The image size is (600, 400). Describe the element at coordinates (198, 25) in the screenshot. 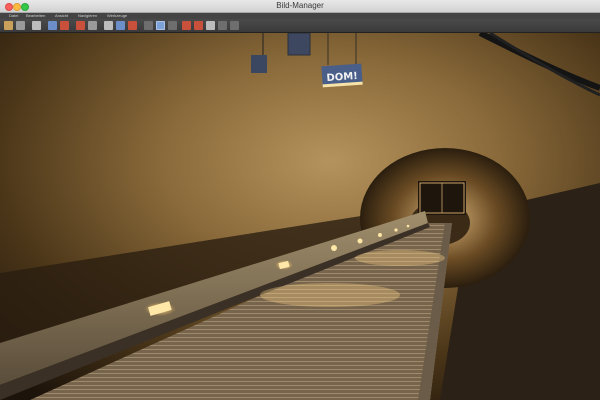

I see `zoom-out-icon` at that location.